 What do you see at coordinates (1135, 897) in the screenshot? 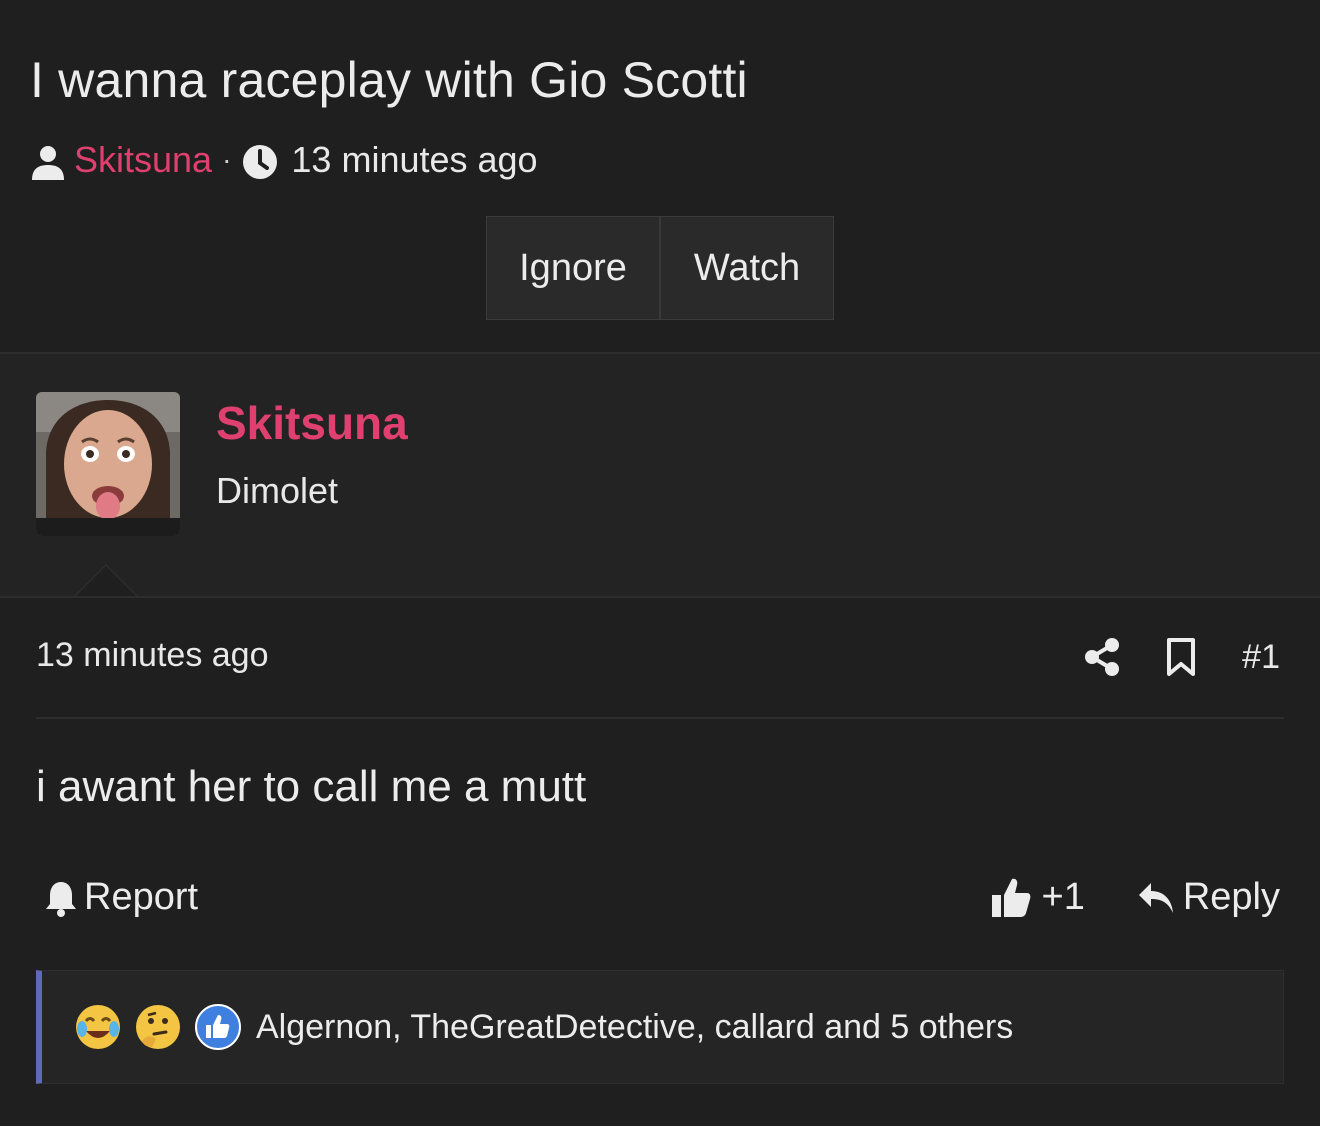
I see `post-footer-actions: +1 Reply` at bounding box center [1135, 897].